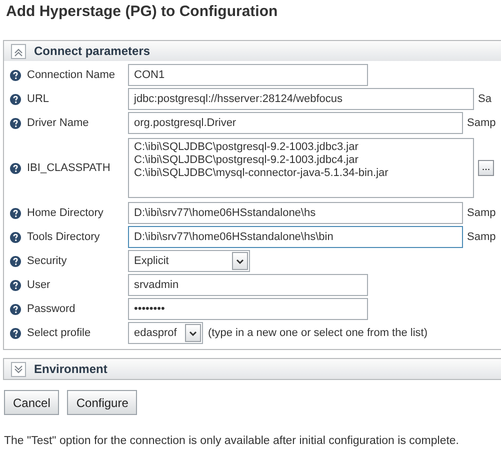  I want to click on field-label: Driver Name, so click(58, 123).